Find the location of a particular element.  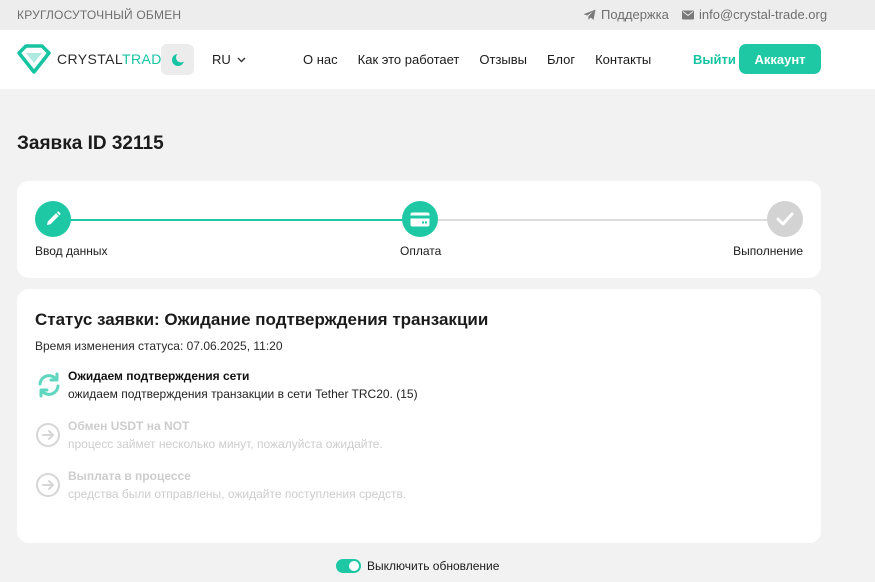

email-link: info@crystal-trade.org is located at coordinates (754, 14).